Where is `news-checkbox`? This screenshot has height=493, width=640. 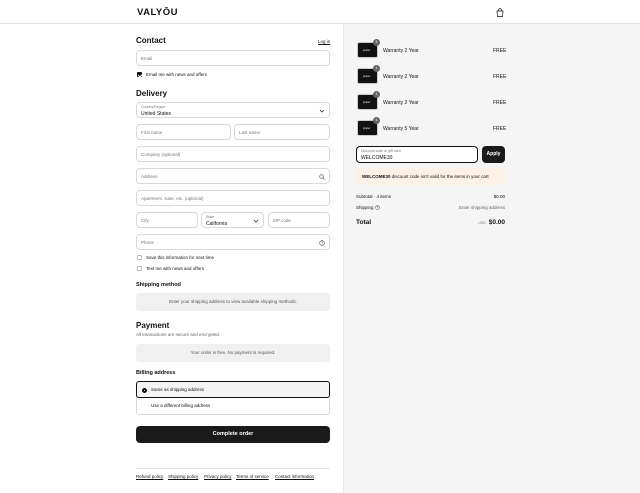 news-checkbox is located at coordinates (139, 74).